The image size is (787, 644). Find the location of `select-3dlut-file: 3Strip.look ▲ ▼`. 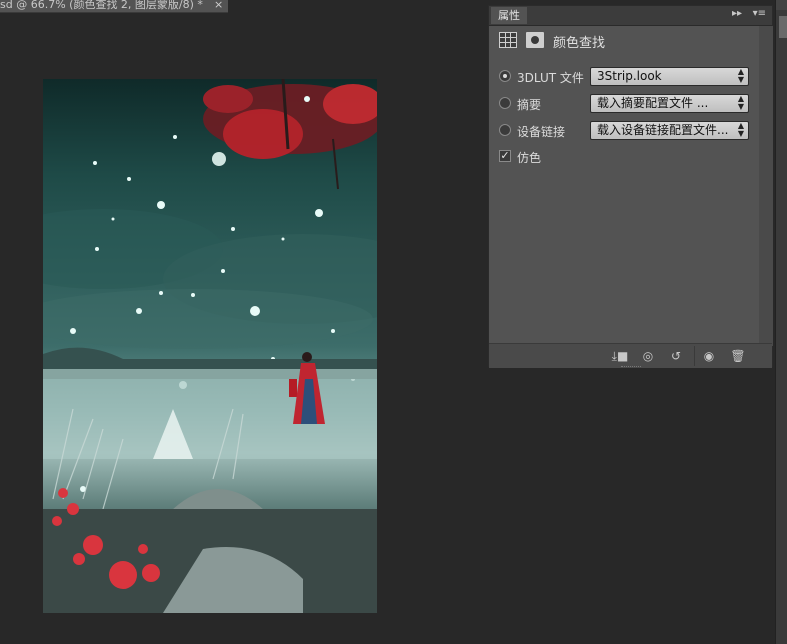

select-3dlut-file: 3Strip.look ▲ ▼ is located at coordinates (669, 76).